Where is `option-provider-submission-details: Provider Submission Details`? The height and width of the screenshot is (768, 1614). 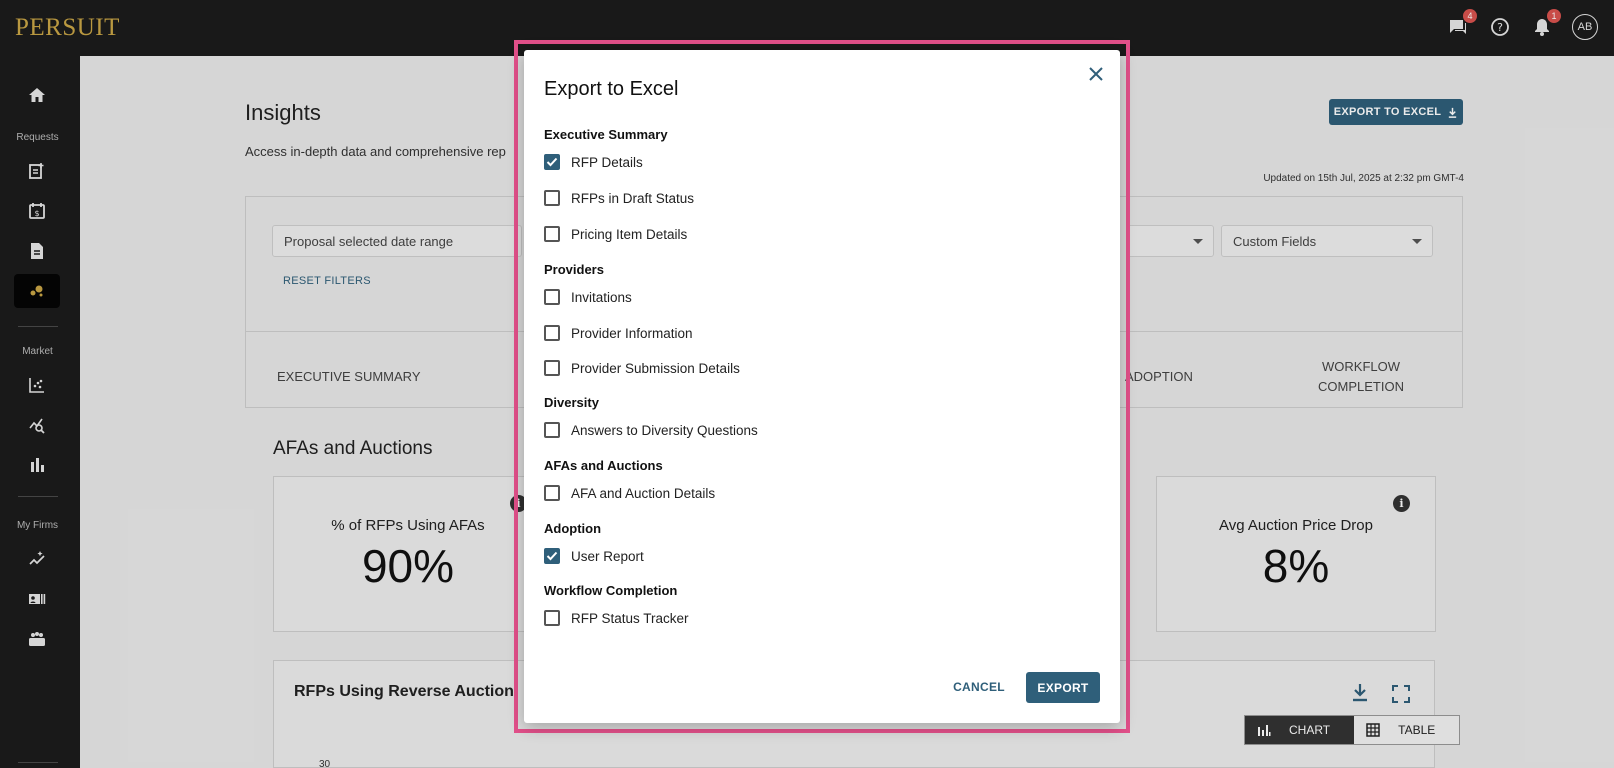 option-provider-submission-details: Provider Submission Details is located at coordinates (642, 368).